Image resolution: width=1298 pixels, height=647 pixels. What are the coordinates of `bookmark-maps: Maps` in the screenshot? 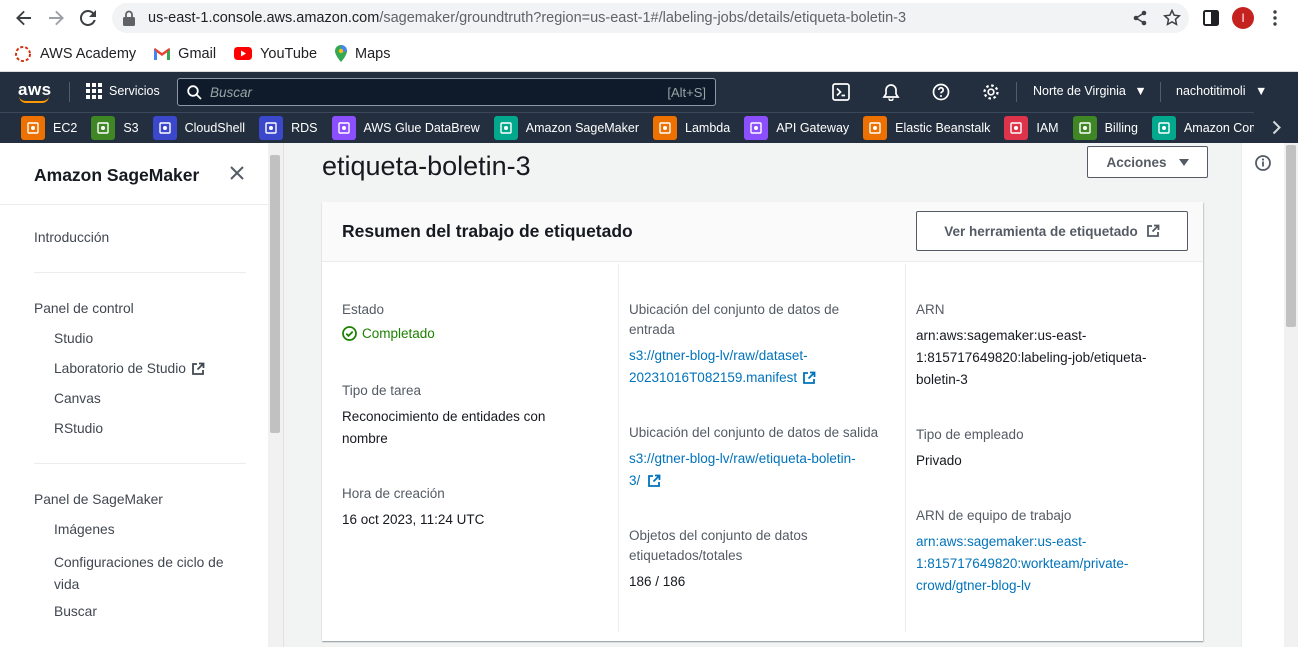 It's located at (363, 53).